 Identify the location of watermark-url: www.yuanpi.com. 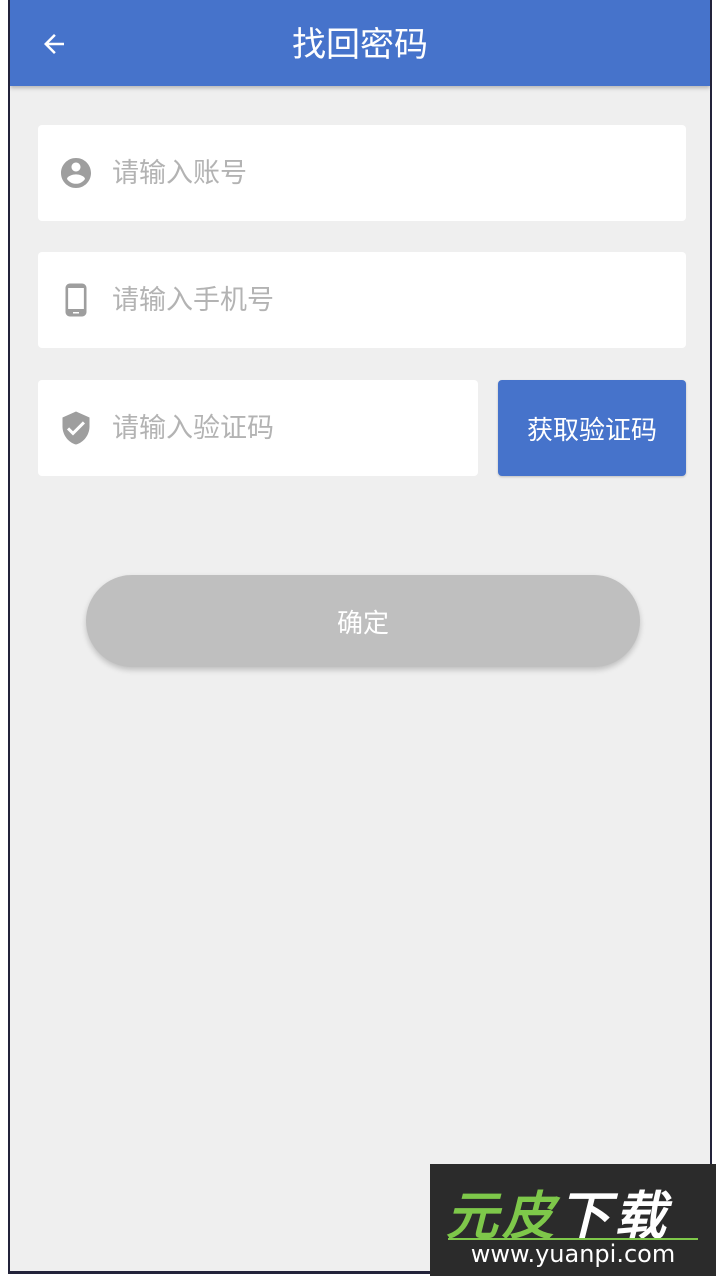
(573, 1254).